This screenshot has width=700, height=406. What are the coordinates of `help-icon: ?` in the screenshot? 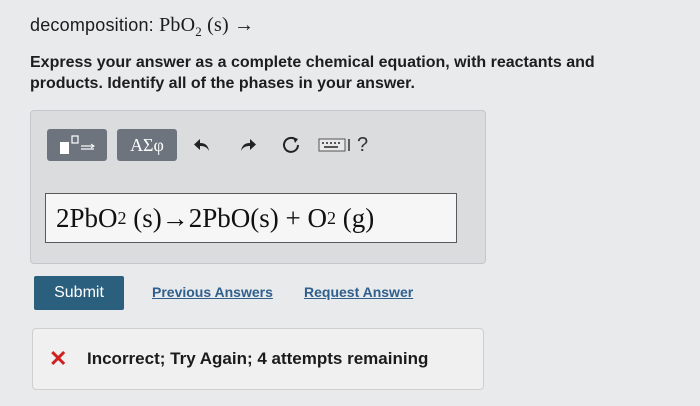 It's located at (363, 144).